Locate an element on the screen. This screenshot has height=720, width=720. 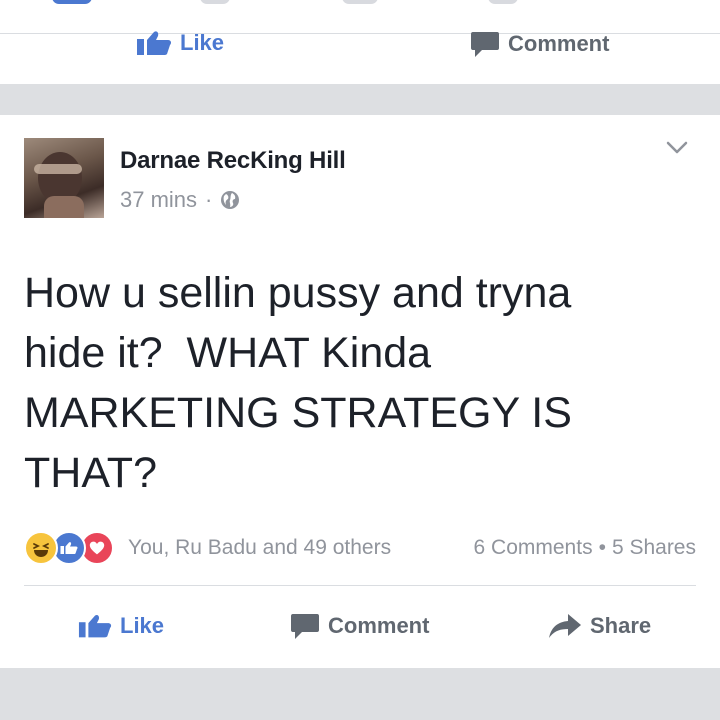
globe-icon is located at coordinates (230, 200).